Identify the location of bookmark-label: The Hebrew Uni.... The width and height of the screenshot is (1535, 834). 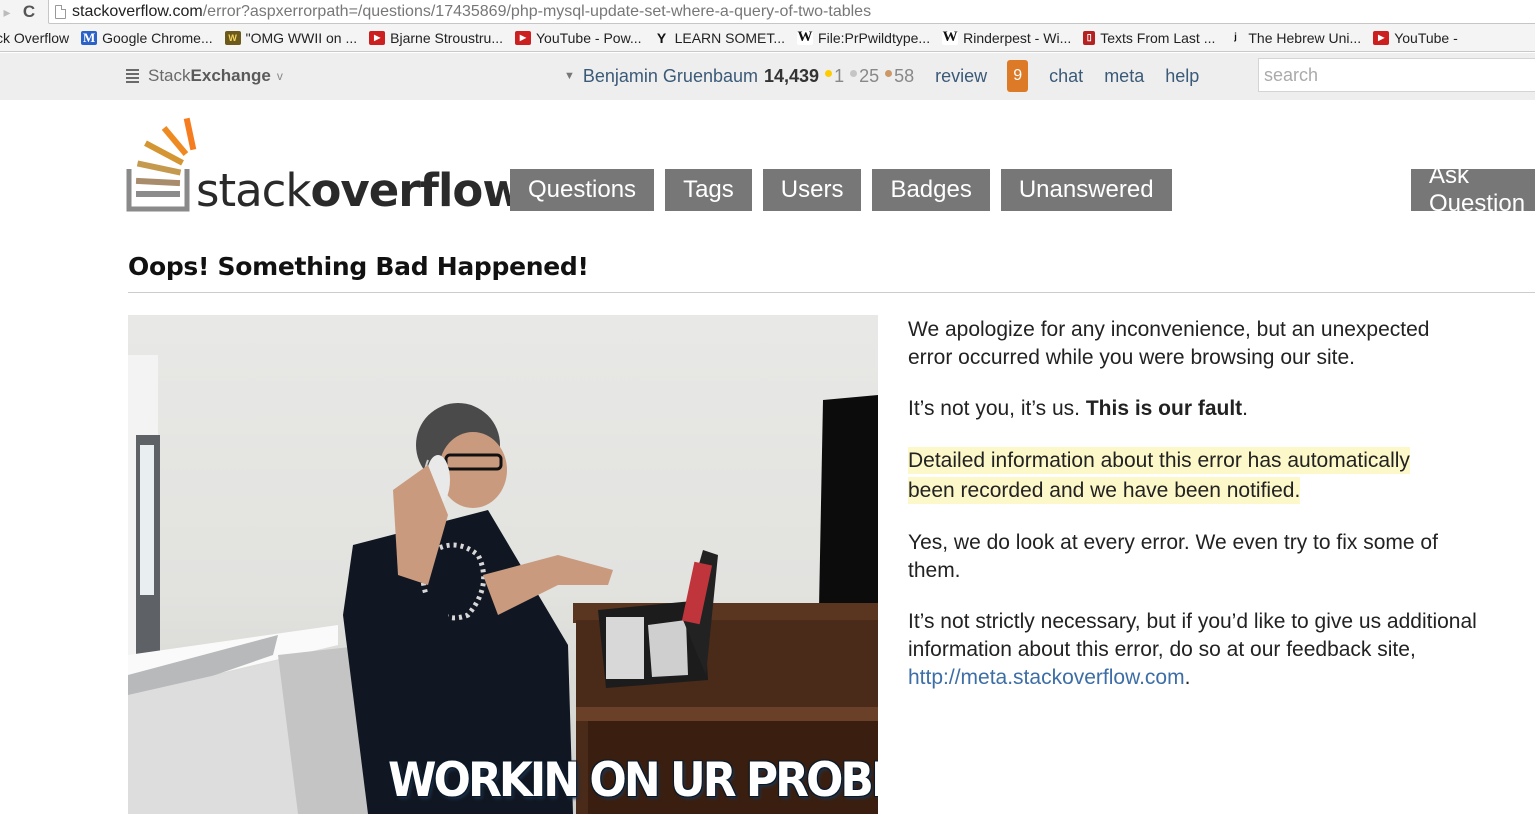
(1305, 37).